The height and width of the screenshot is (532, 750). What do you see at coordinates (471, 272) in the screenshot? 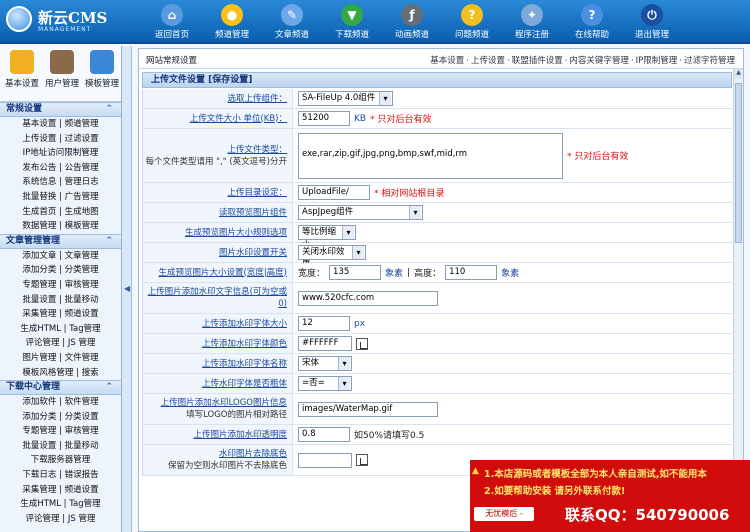
I see `height-input: 110` at bounding box center [471, 272].